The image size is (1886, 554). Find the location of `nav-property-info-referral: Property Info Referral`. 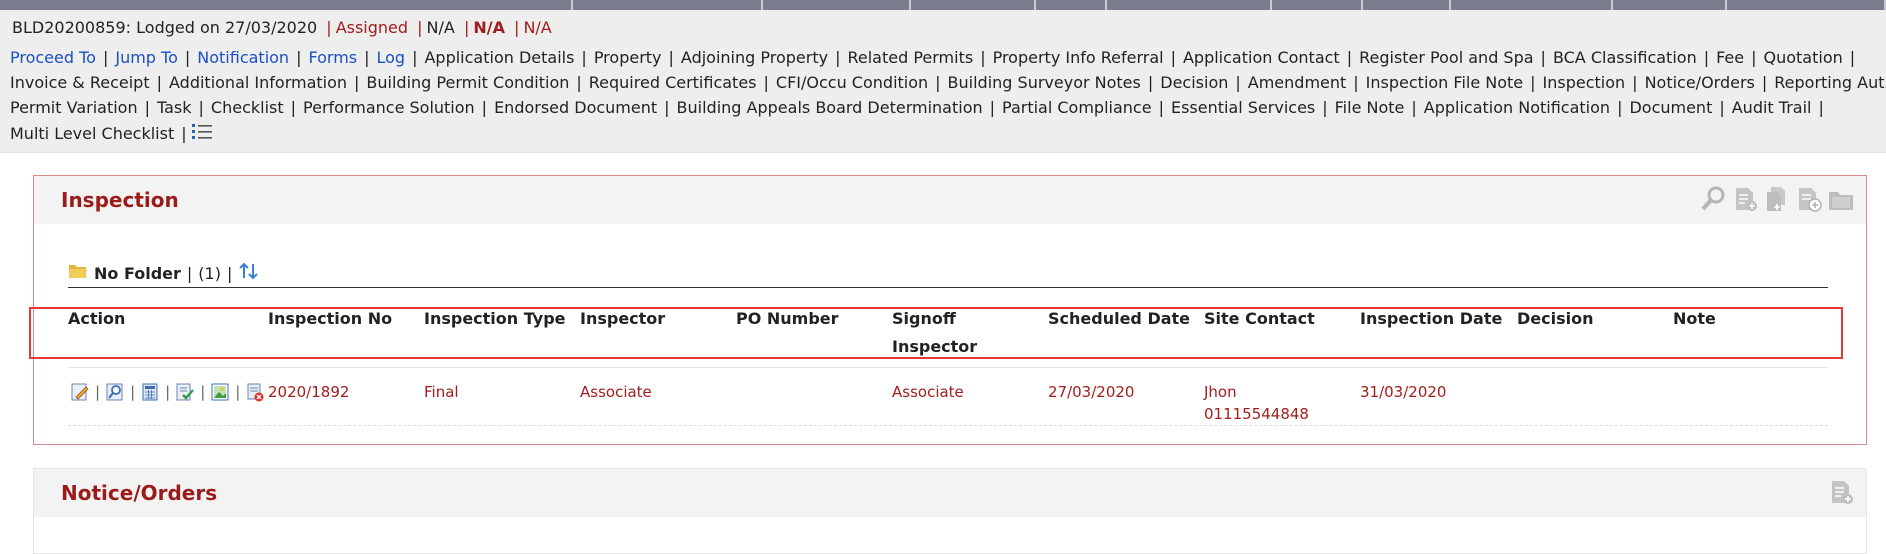

nav-property-info-referral: Property Info Referral is located at coordinates (1078, 57).